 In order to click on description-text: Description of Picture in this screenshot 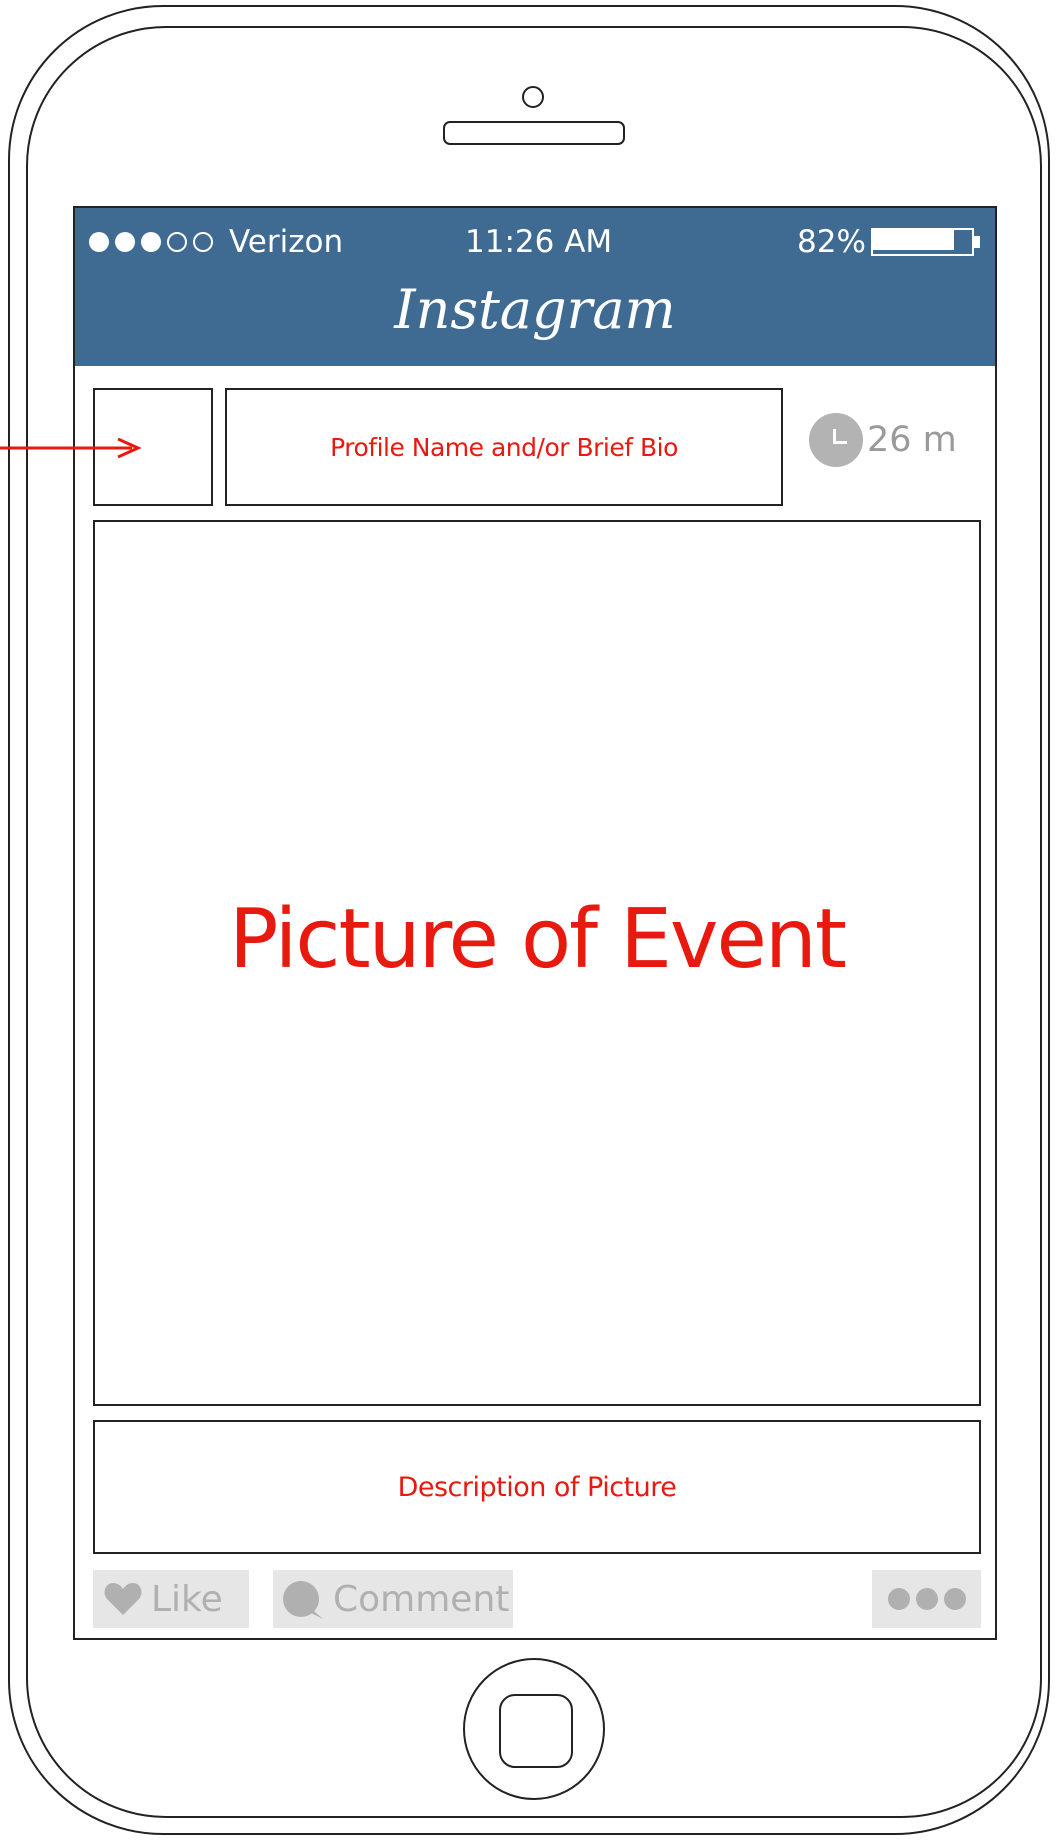, I will do `click(537, 1487)`.